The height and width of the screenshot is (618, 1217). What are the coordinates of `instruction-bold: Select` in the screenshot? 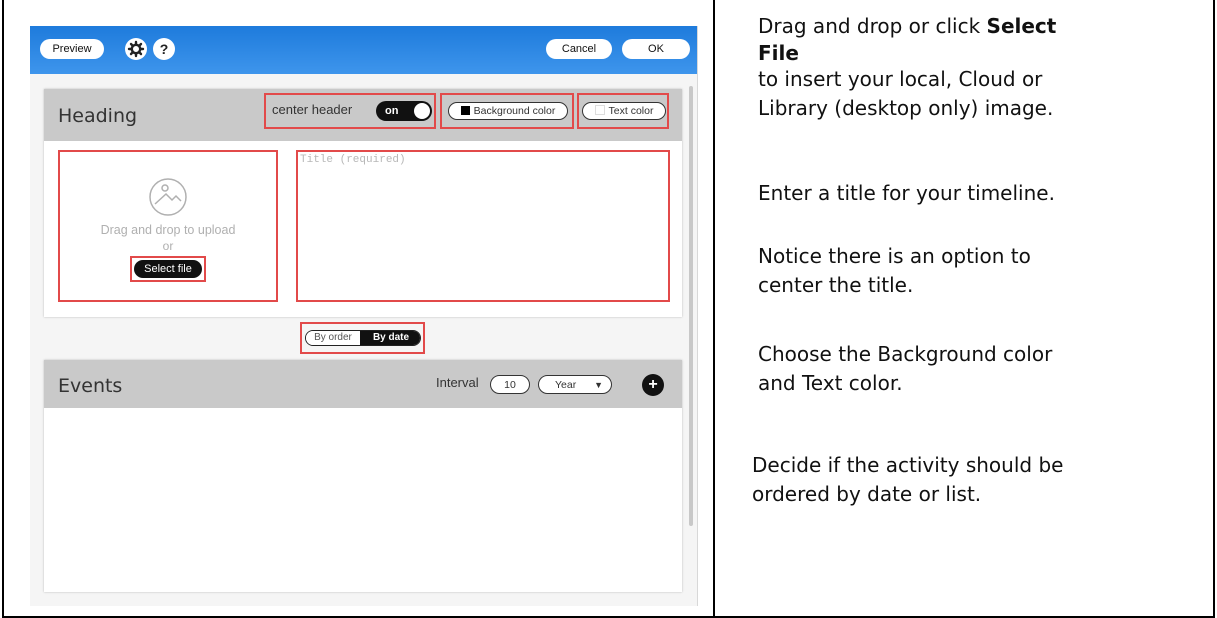 It's located at (1021, 26).